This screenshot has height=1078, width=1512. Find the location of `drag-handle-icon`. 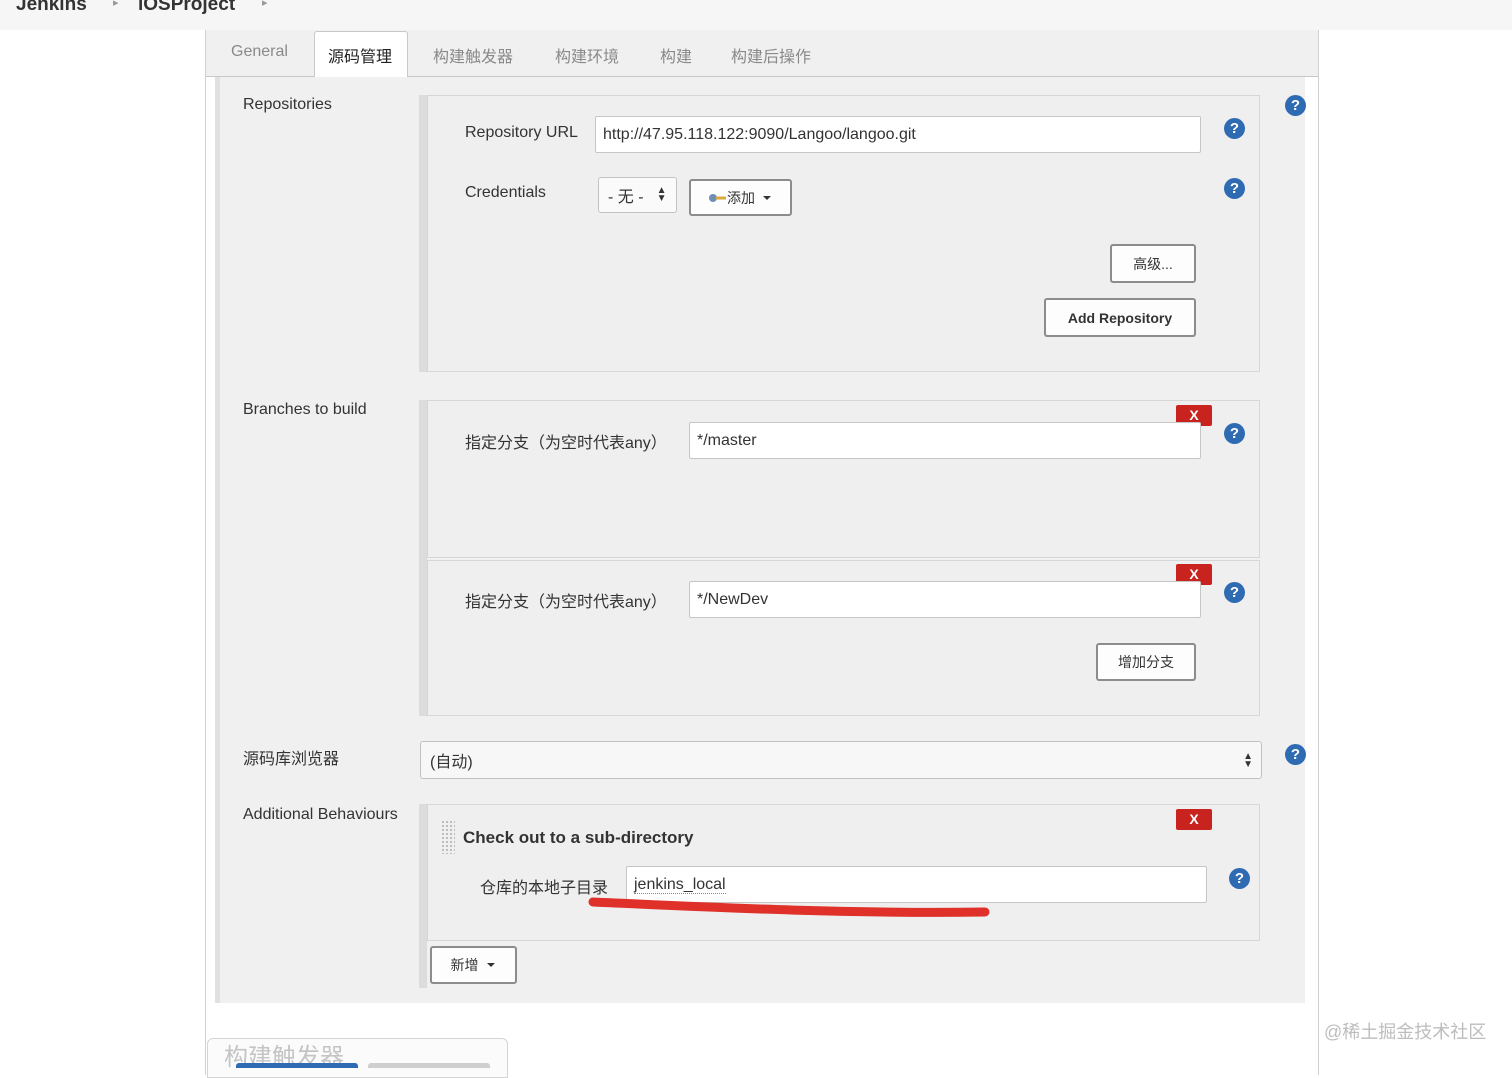

drag-handle-icon is located at coordinates (448, 837).